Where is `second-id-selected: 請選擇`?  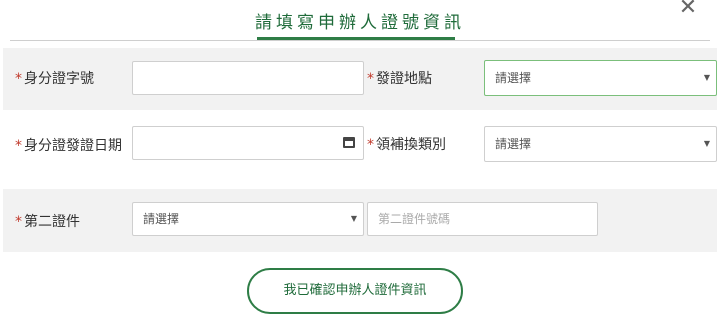 second-id-selected: 請選擇 is located at coordinates (161, 219).